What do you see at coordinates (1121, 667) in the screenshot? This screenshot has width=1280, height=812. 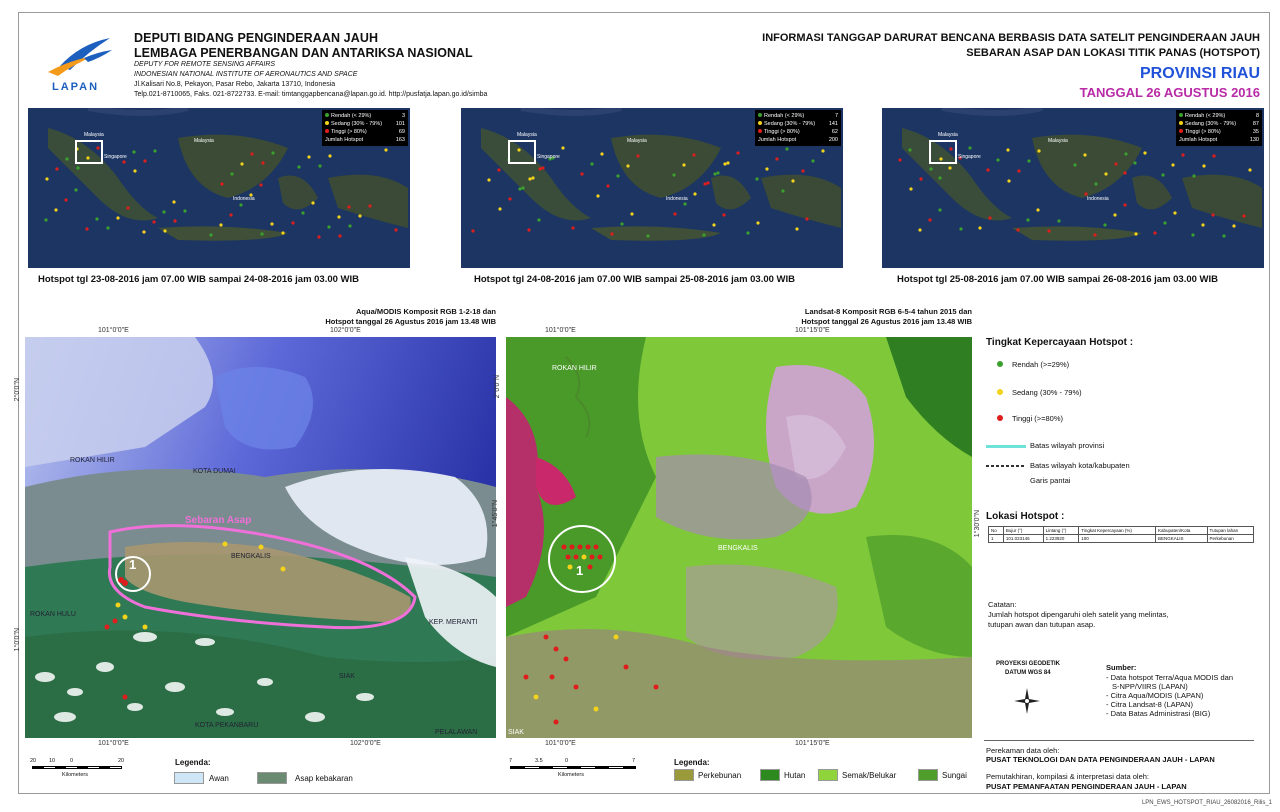 I see `source-title: Sumber:` at bounding box center [1121, 667].